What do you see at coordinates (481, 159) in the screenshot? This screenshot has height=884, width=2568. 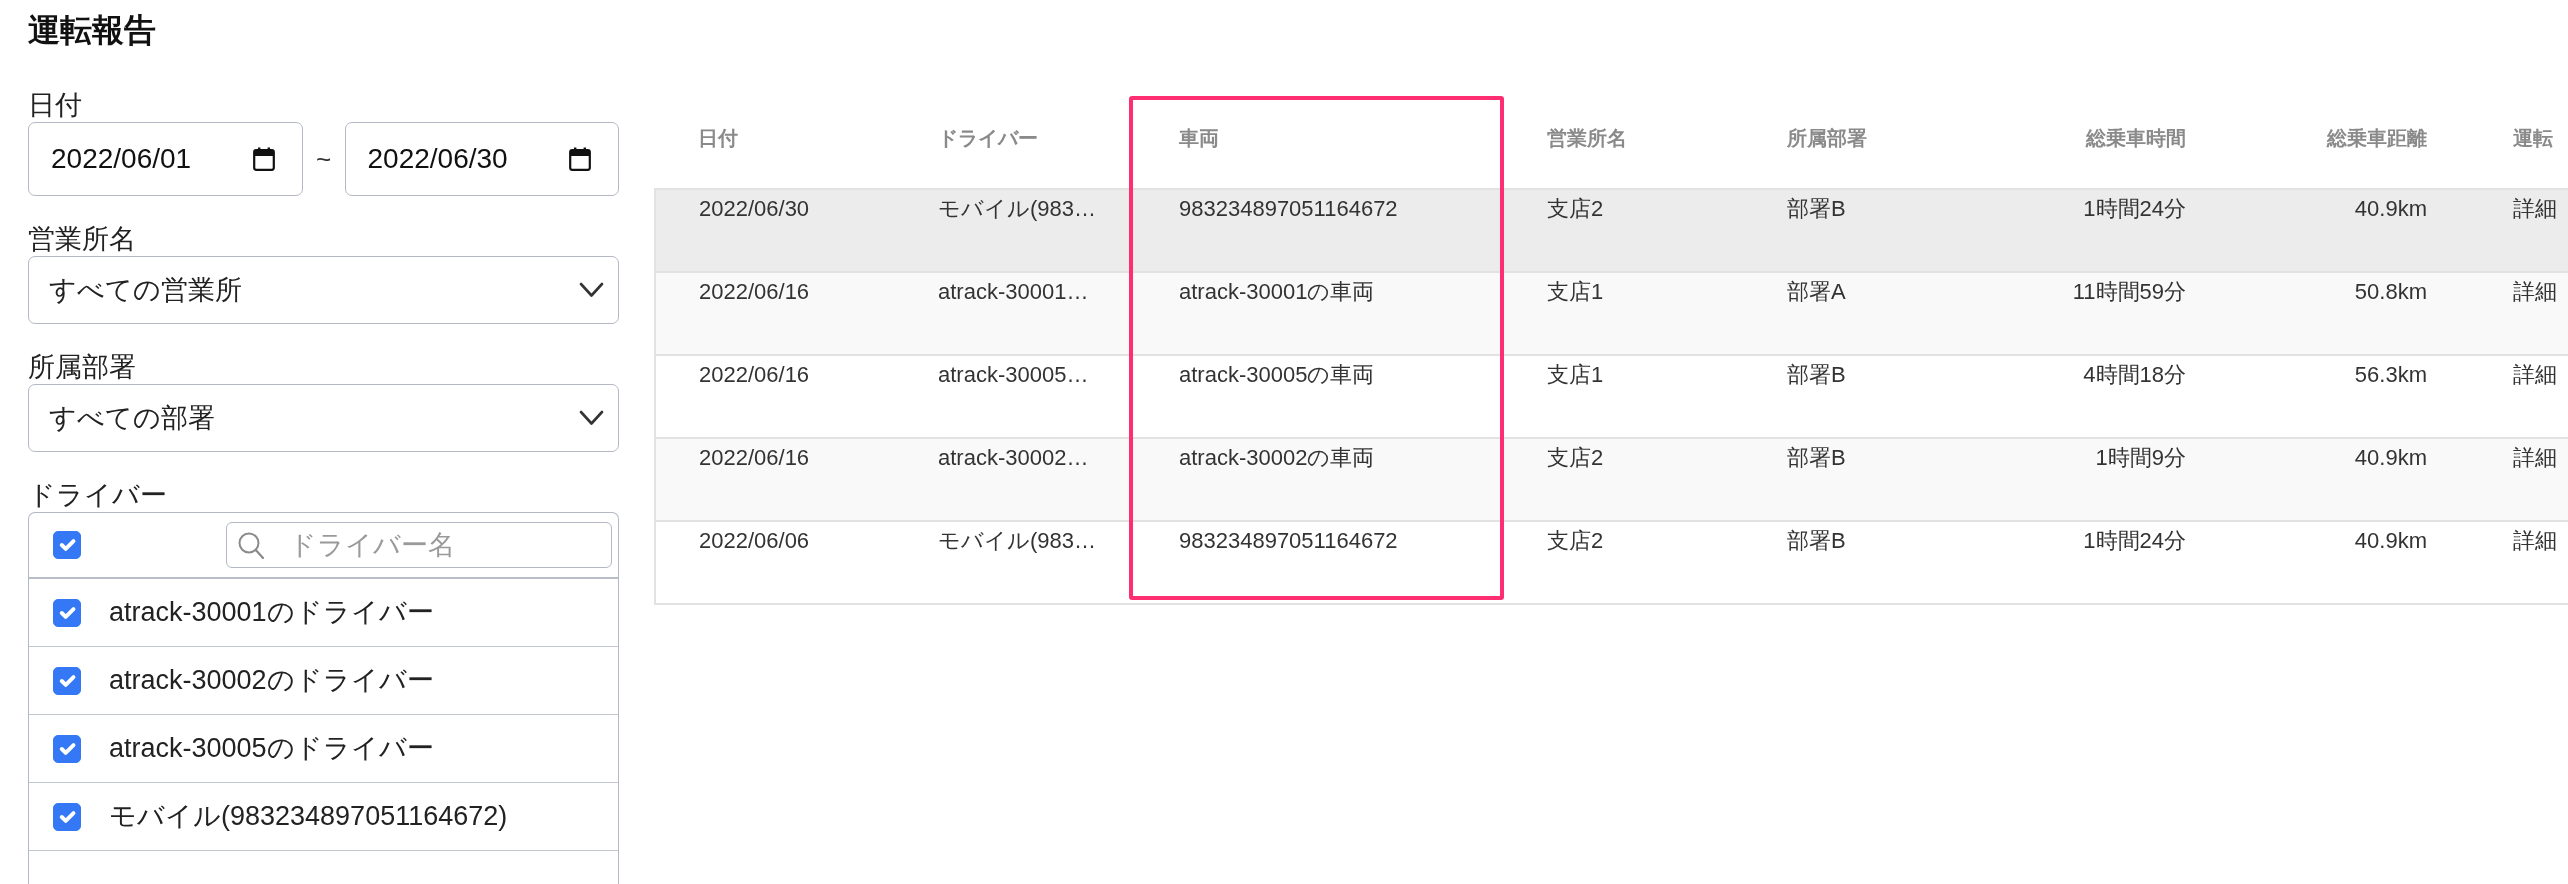 I see `date-field: 2022/06/30` at bounding box center [481, 159].